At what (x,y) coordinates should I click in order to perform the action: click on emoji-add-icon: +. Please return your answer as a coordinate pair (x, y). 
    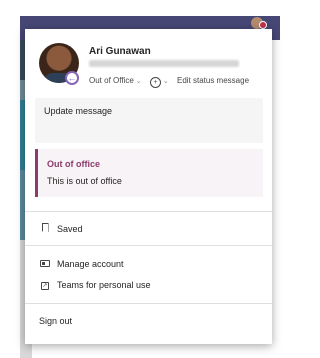
    Looking at the image, I should click on (155, 82).